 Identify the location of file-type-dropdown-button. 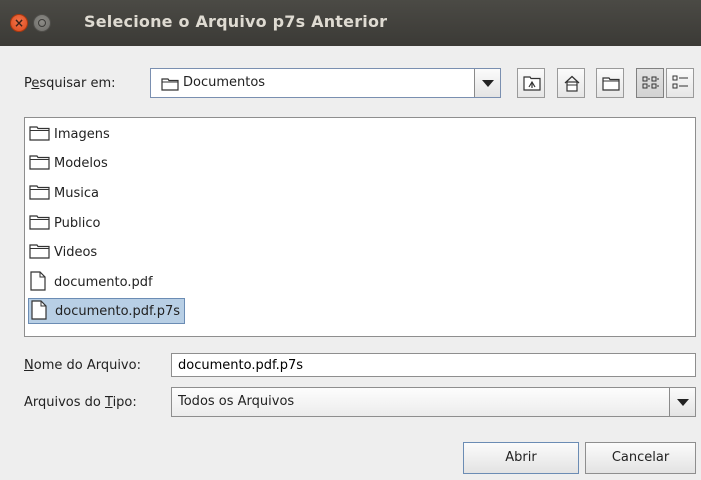
(682, 402).